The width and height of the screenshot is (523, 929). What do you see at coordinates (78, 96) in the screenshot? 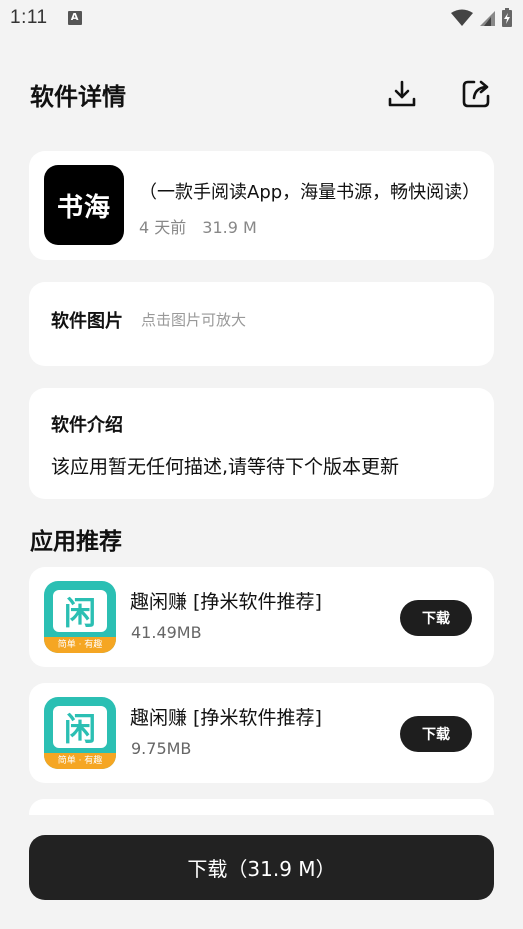
I see `page-title: 软件详情` at bounding box center [78, 96].